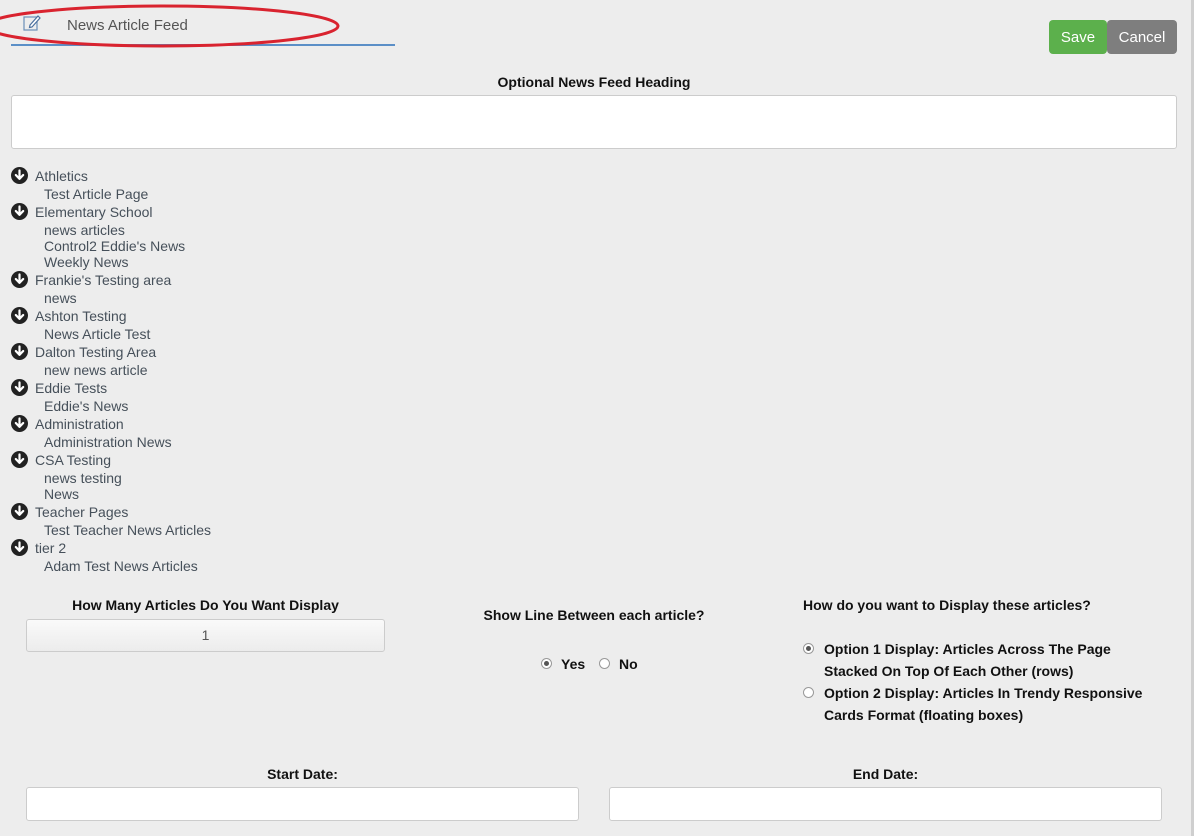 The width and height of the screenshot is (1194, 836). Describe the element at coordinates (594, 122) in the screenshot. I see `heading-input` at that location.